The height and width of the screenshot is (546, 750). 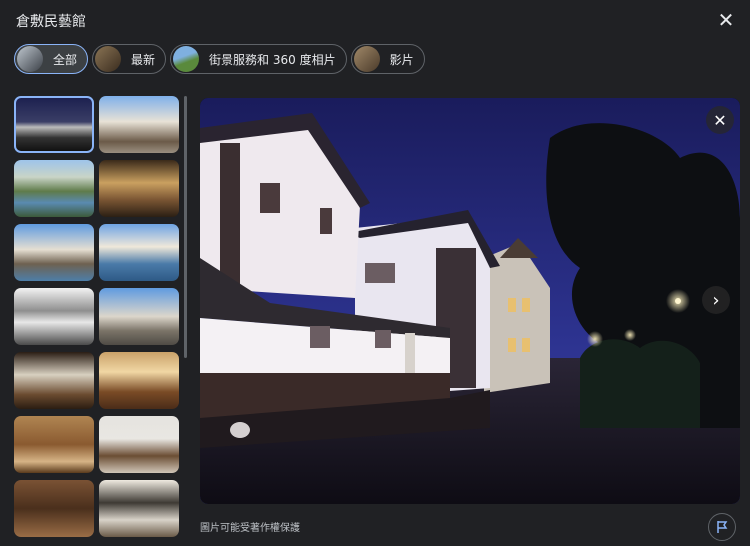 I want to click on viewer-close-icon: ✕, so click(x=720, y=120).